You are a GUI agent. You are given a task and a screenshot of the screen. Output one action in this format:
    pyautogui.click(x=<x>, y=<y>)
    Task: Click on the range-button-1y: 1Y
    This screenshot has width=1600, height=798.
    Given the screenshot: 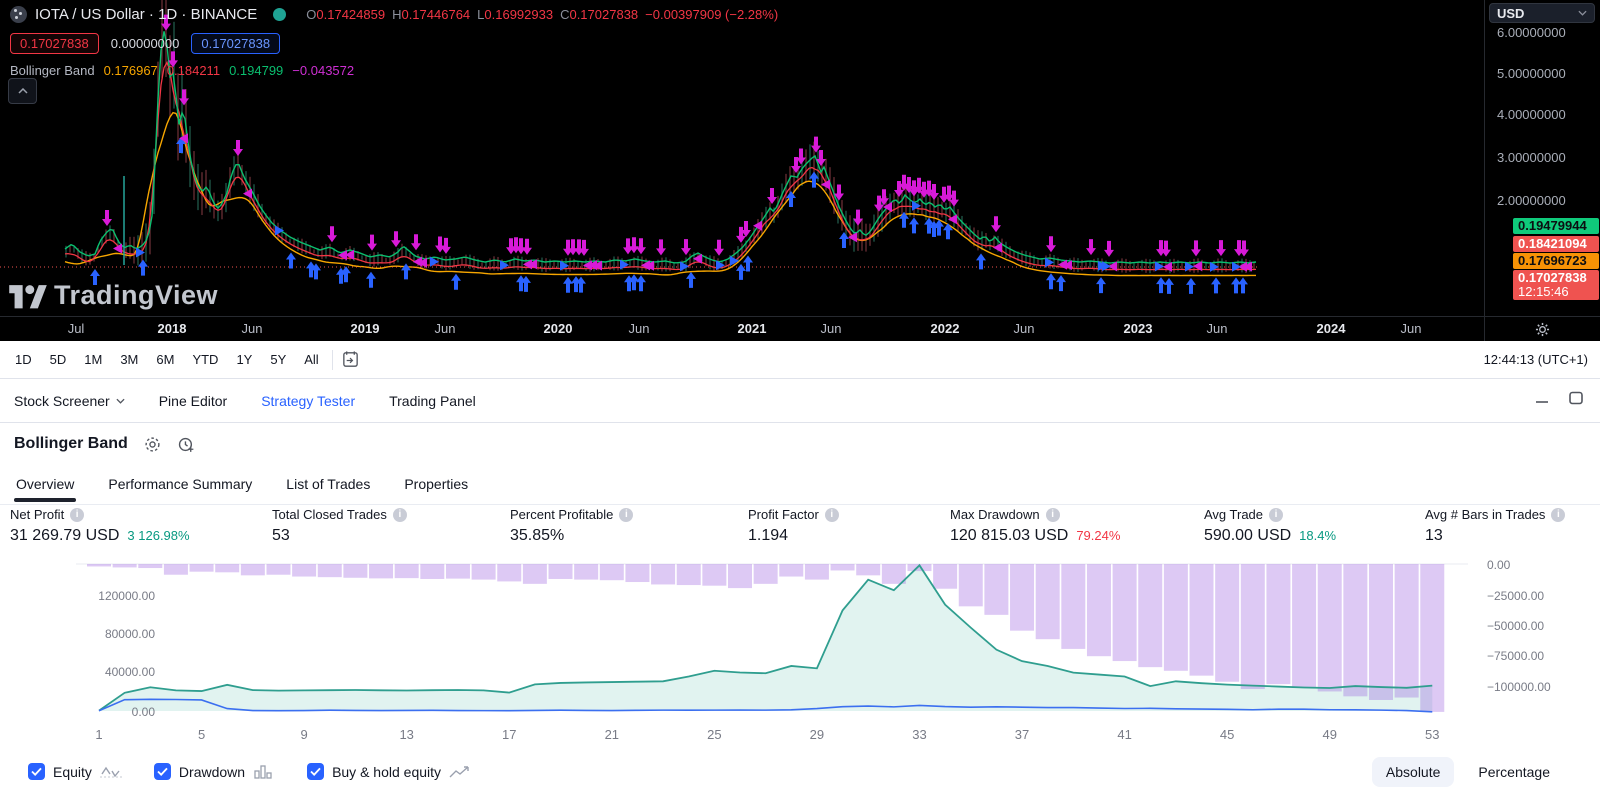 What is the action you would take?
    pyautogui.click(x=244, y=359)
    